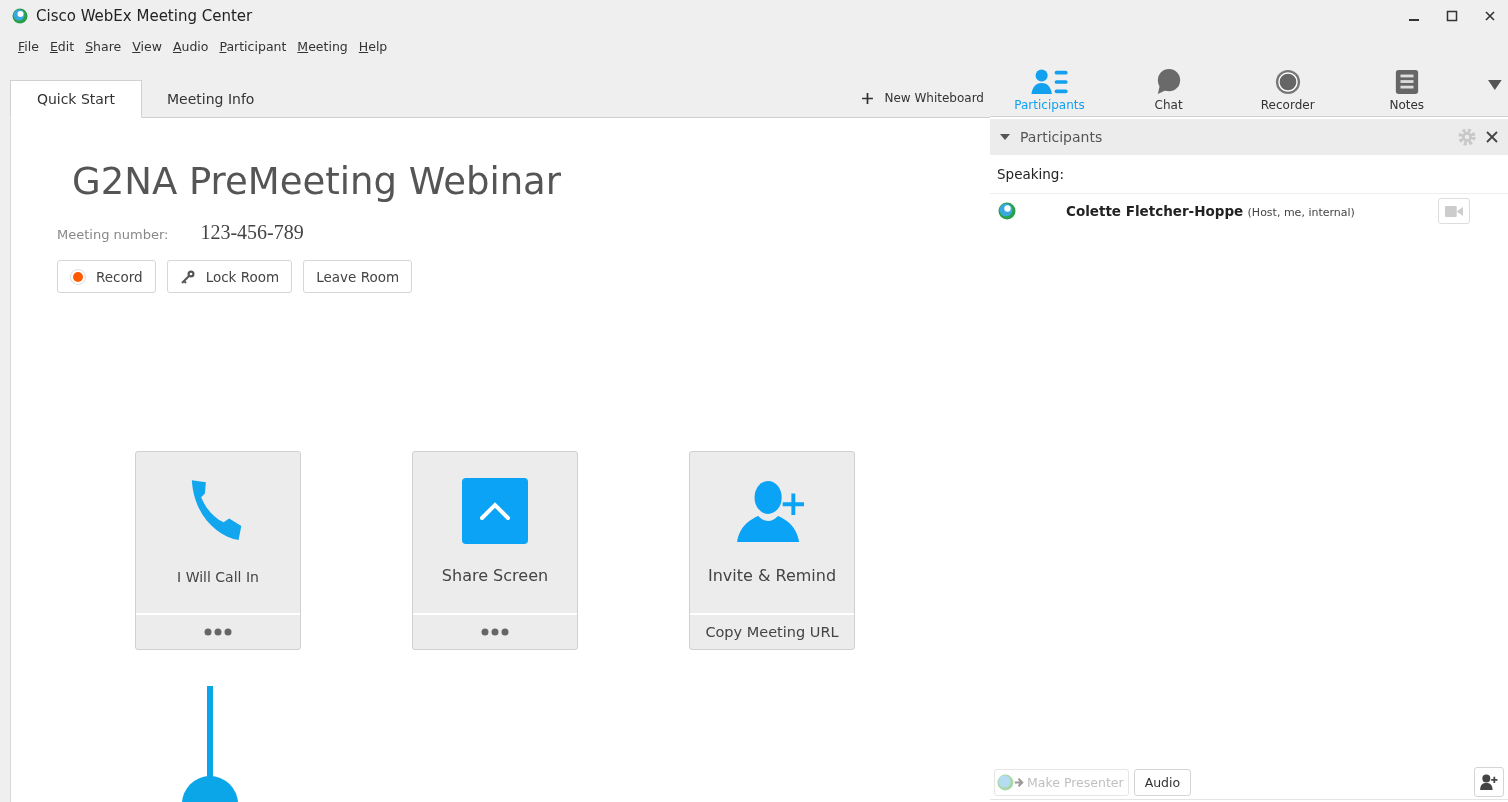 This screenshot has height=802, width=1508. I want to click on menu-item: Meeting, so click(322, 46).